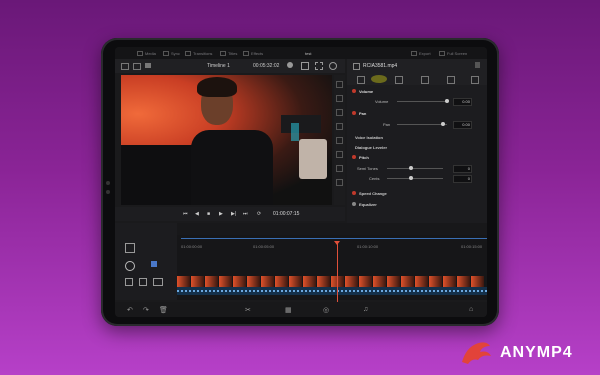  What do you see at coordinates (253, 54) in the screenshot?
I see `menu-item-effects: Effects` at bounding box center [253, 54].